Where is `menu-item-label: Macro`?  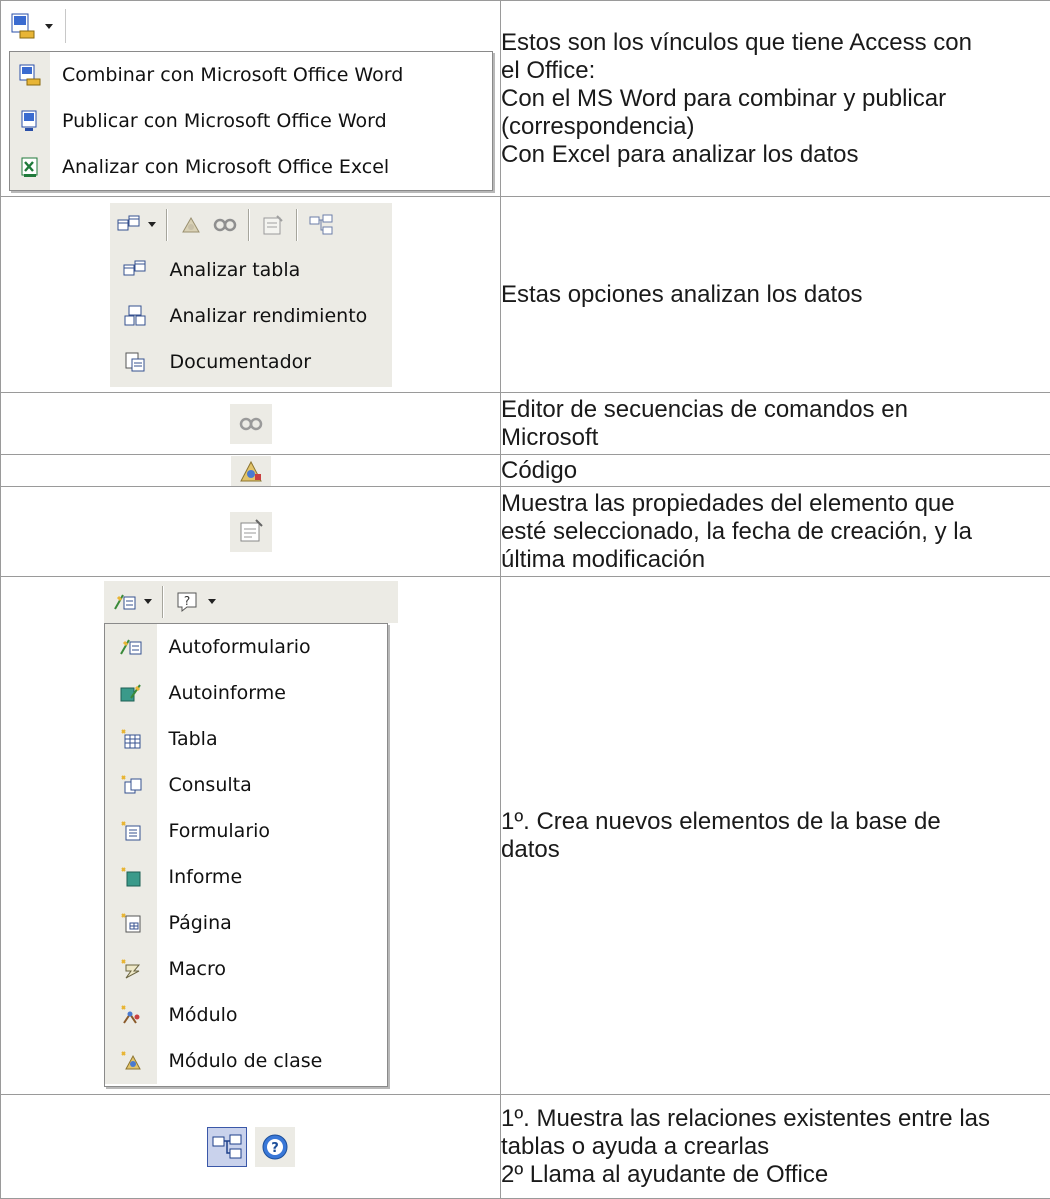 menu-item-label: Macro is located at coordinates (192, 969).